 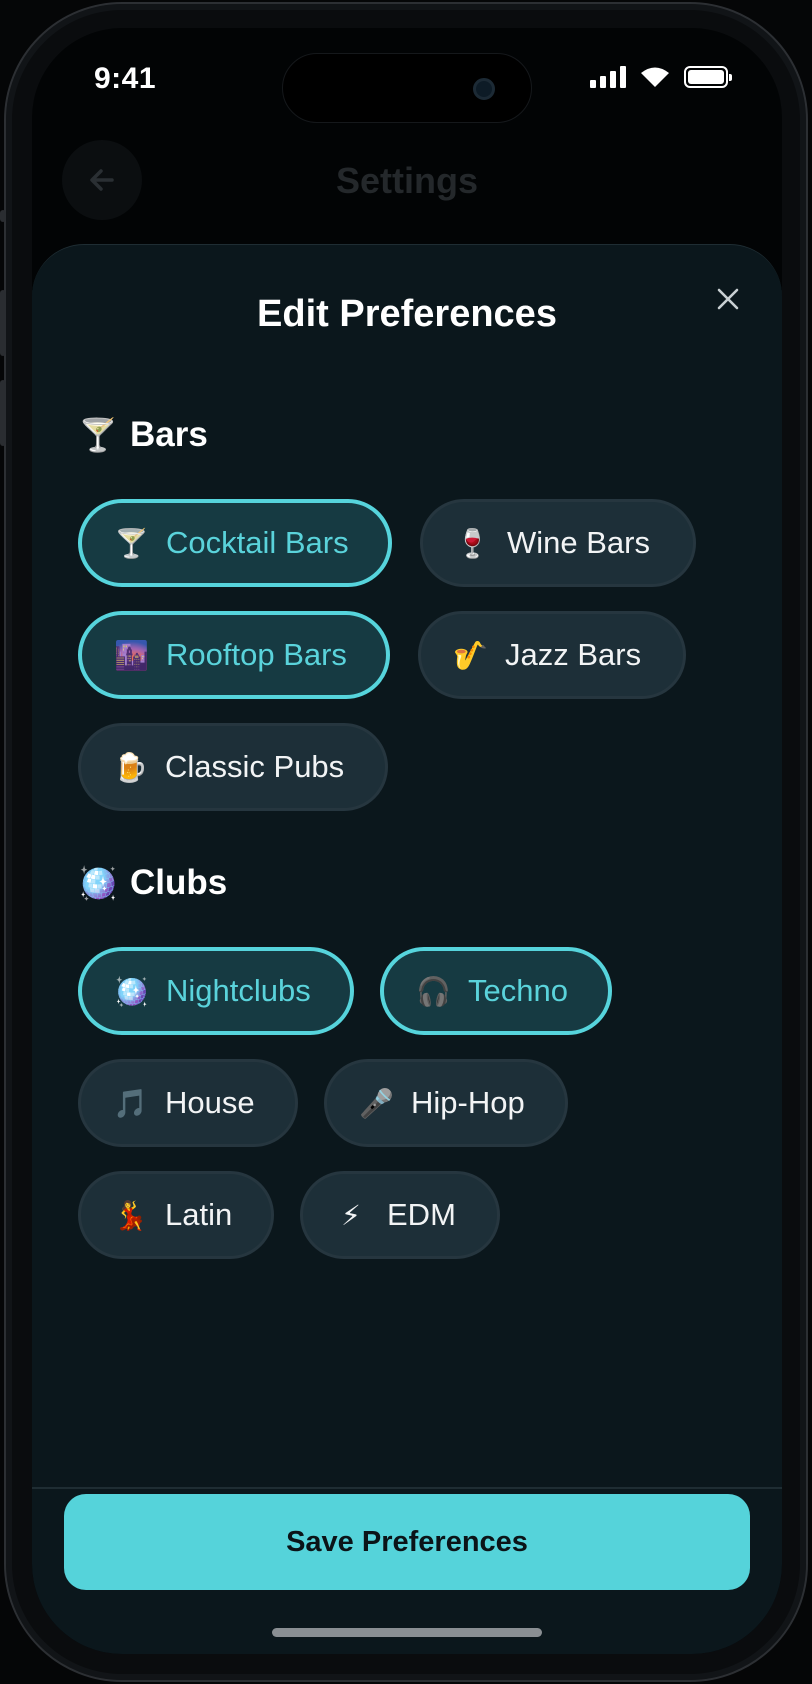 What do you see at coordinates (573, 654) in the screenshot?
I see `chip-label: Jazz Bars` at bounding box center [573, 654].